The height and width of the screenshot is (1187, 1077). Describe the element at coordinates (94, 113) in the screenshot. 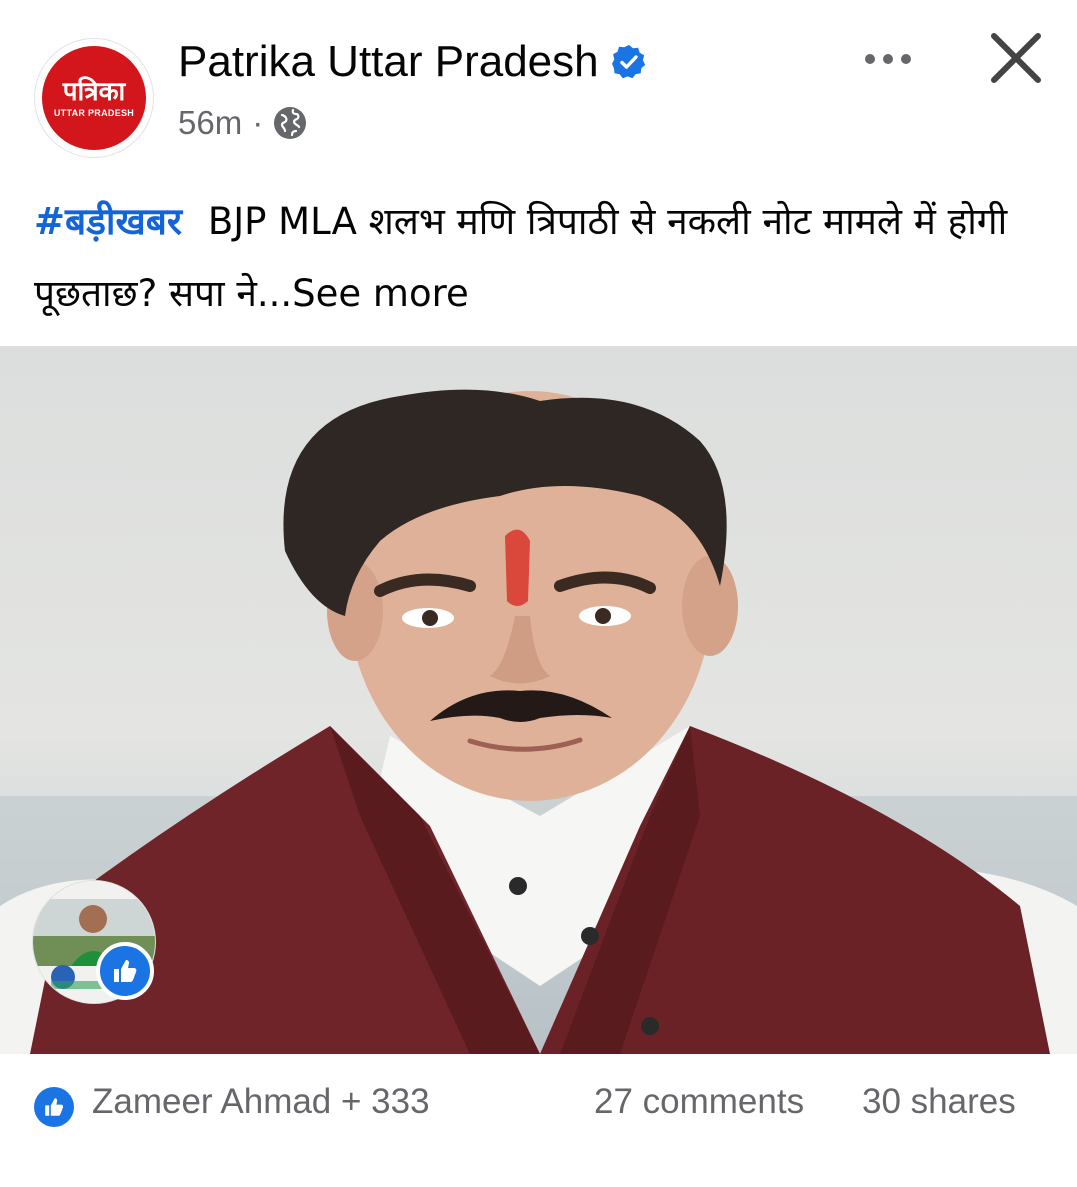

I see `logo-subtext: UTTAR PRADESH` at that location.